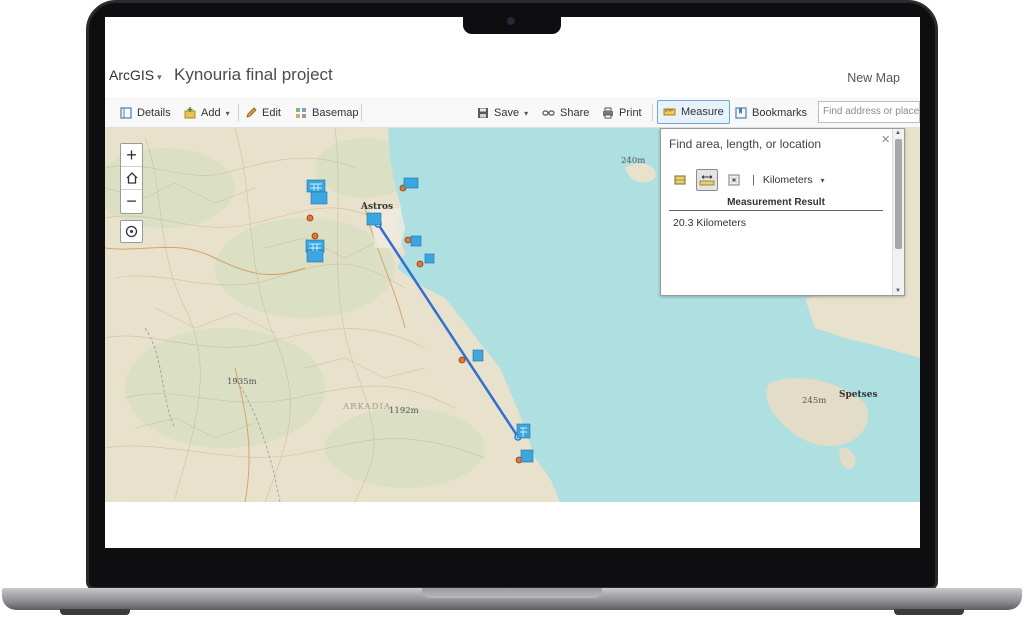 This screenshot has width=1024, height=622. I want to click on laptop-foot-right, so click(929, 612).